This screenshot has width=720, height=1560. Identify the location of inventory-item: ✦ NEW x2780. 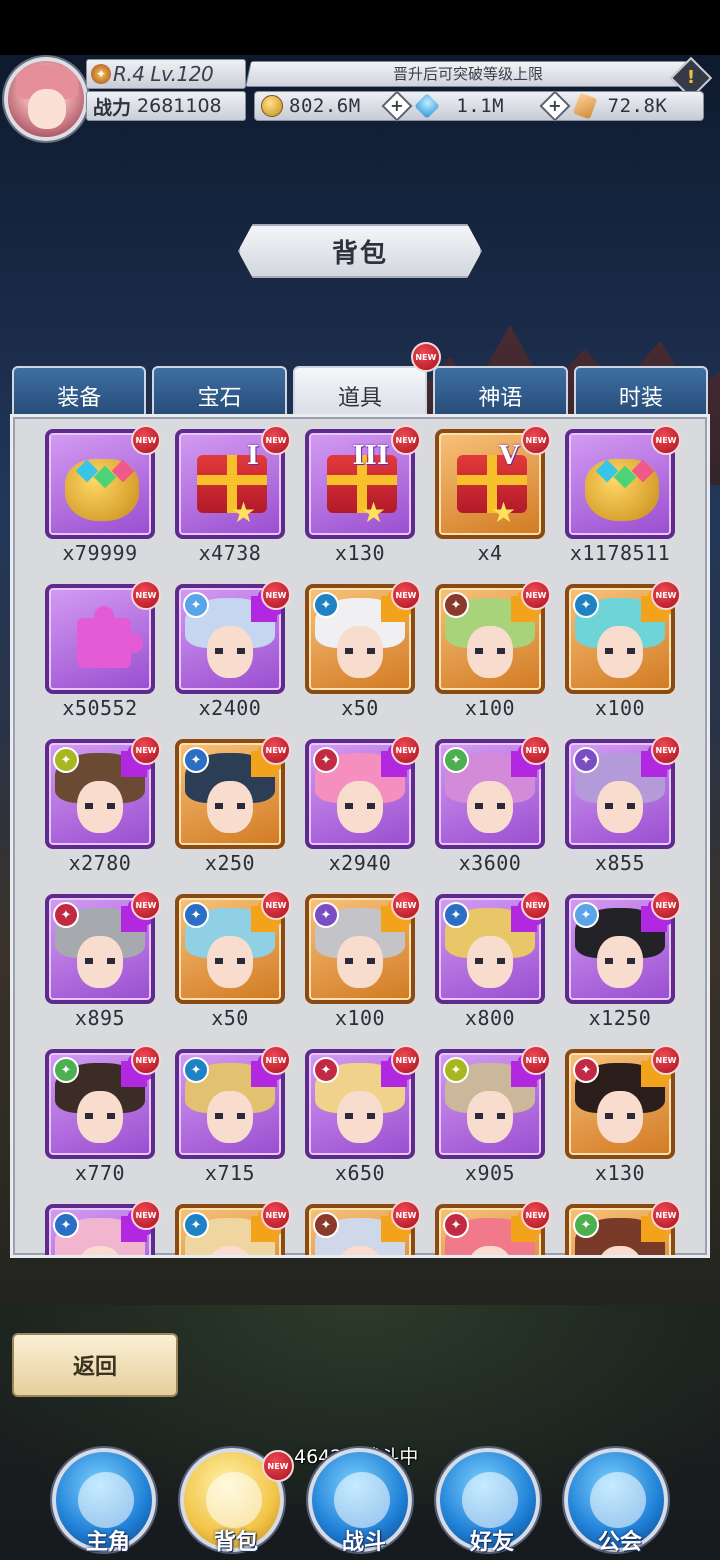
(103, 810).